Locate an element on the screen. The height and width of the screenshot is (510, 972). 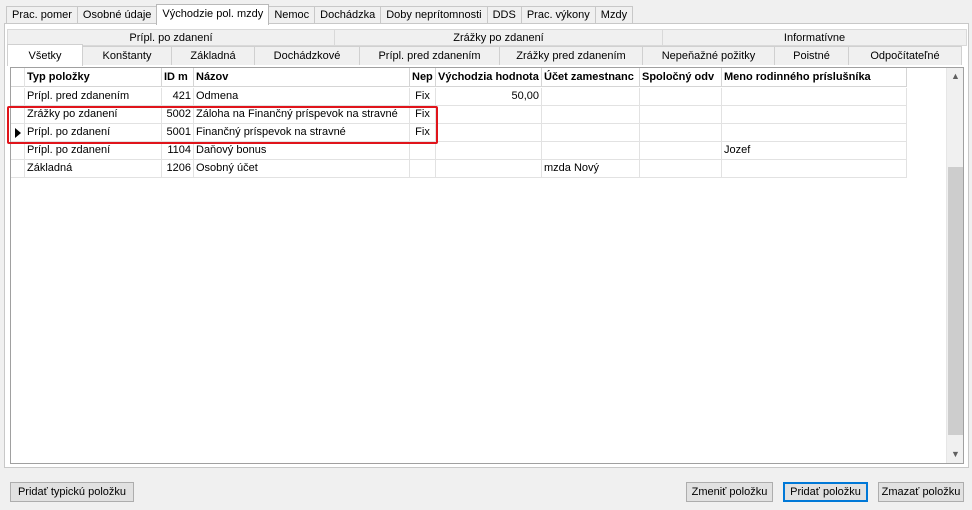
cell-nazov: Záloha na Finančný príspevok na stravné is located at coordinates (302, 115).